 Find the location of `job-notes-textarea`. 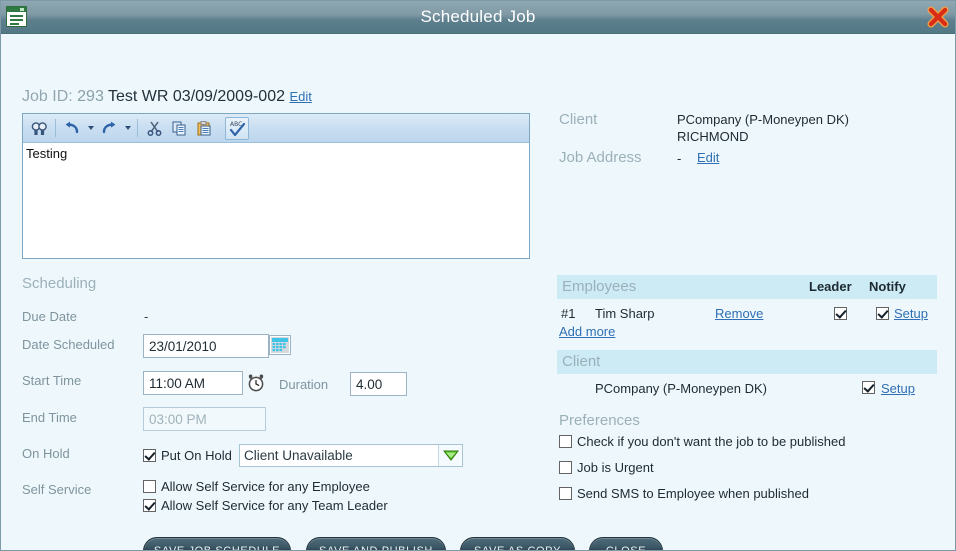

job-notes-textarea is located at coordinates (276, 201).